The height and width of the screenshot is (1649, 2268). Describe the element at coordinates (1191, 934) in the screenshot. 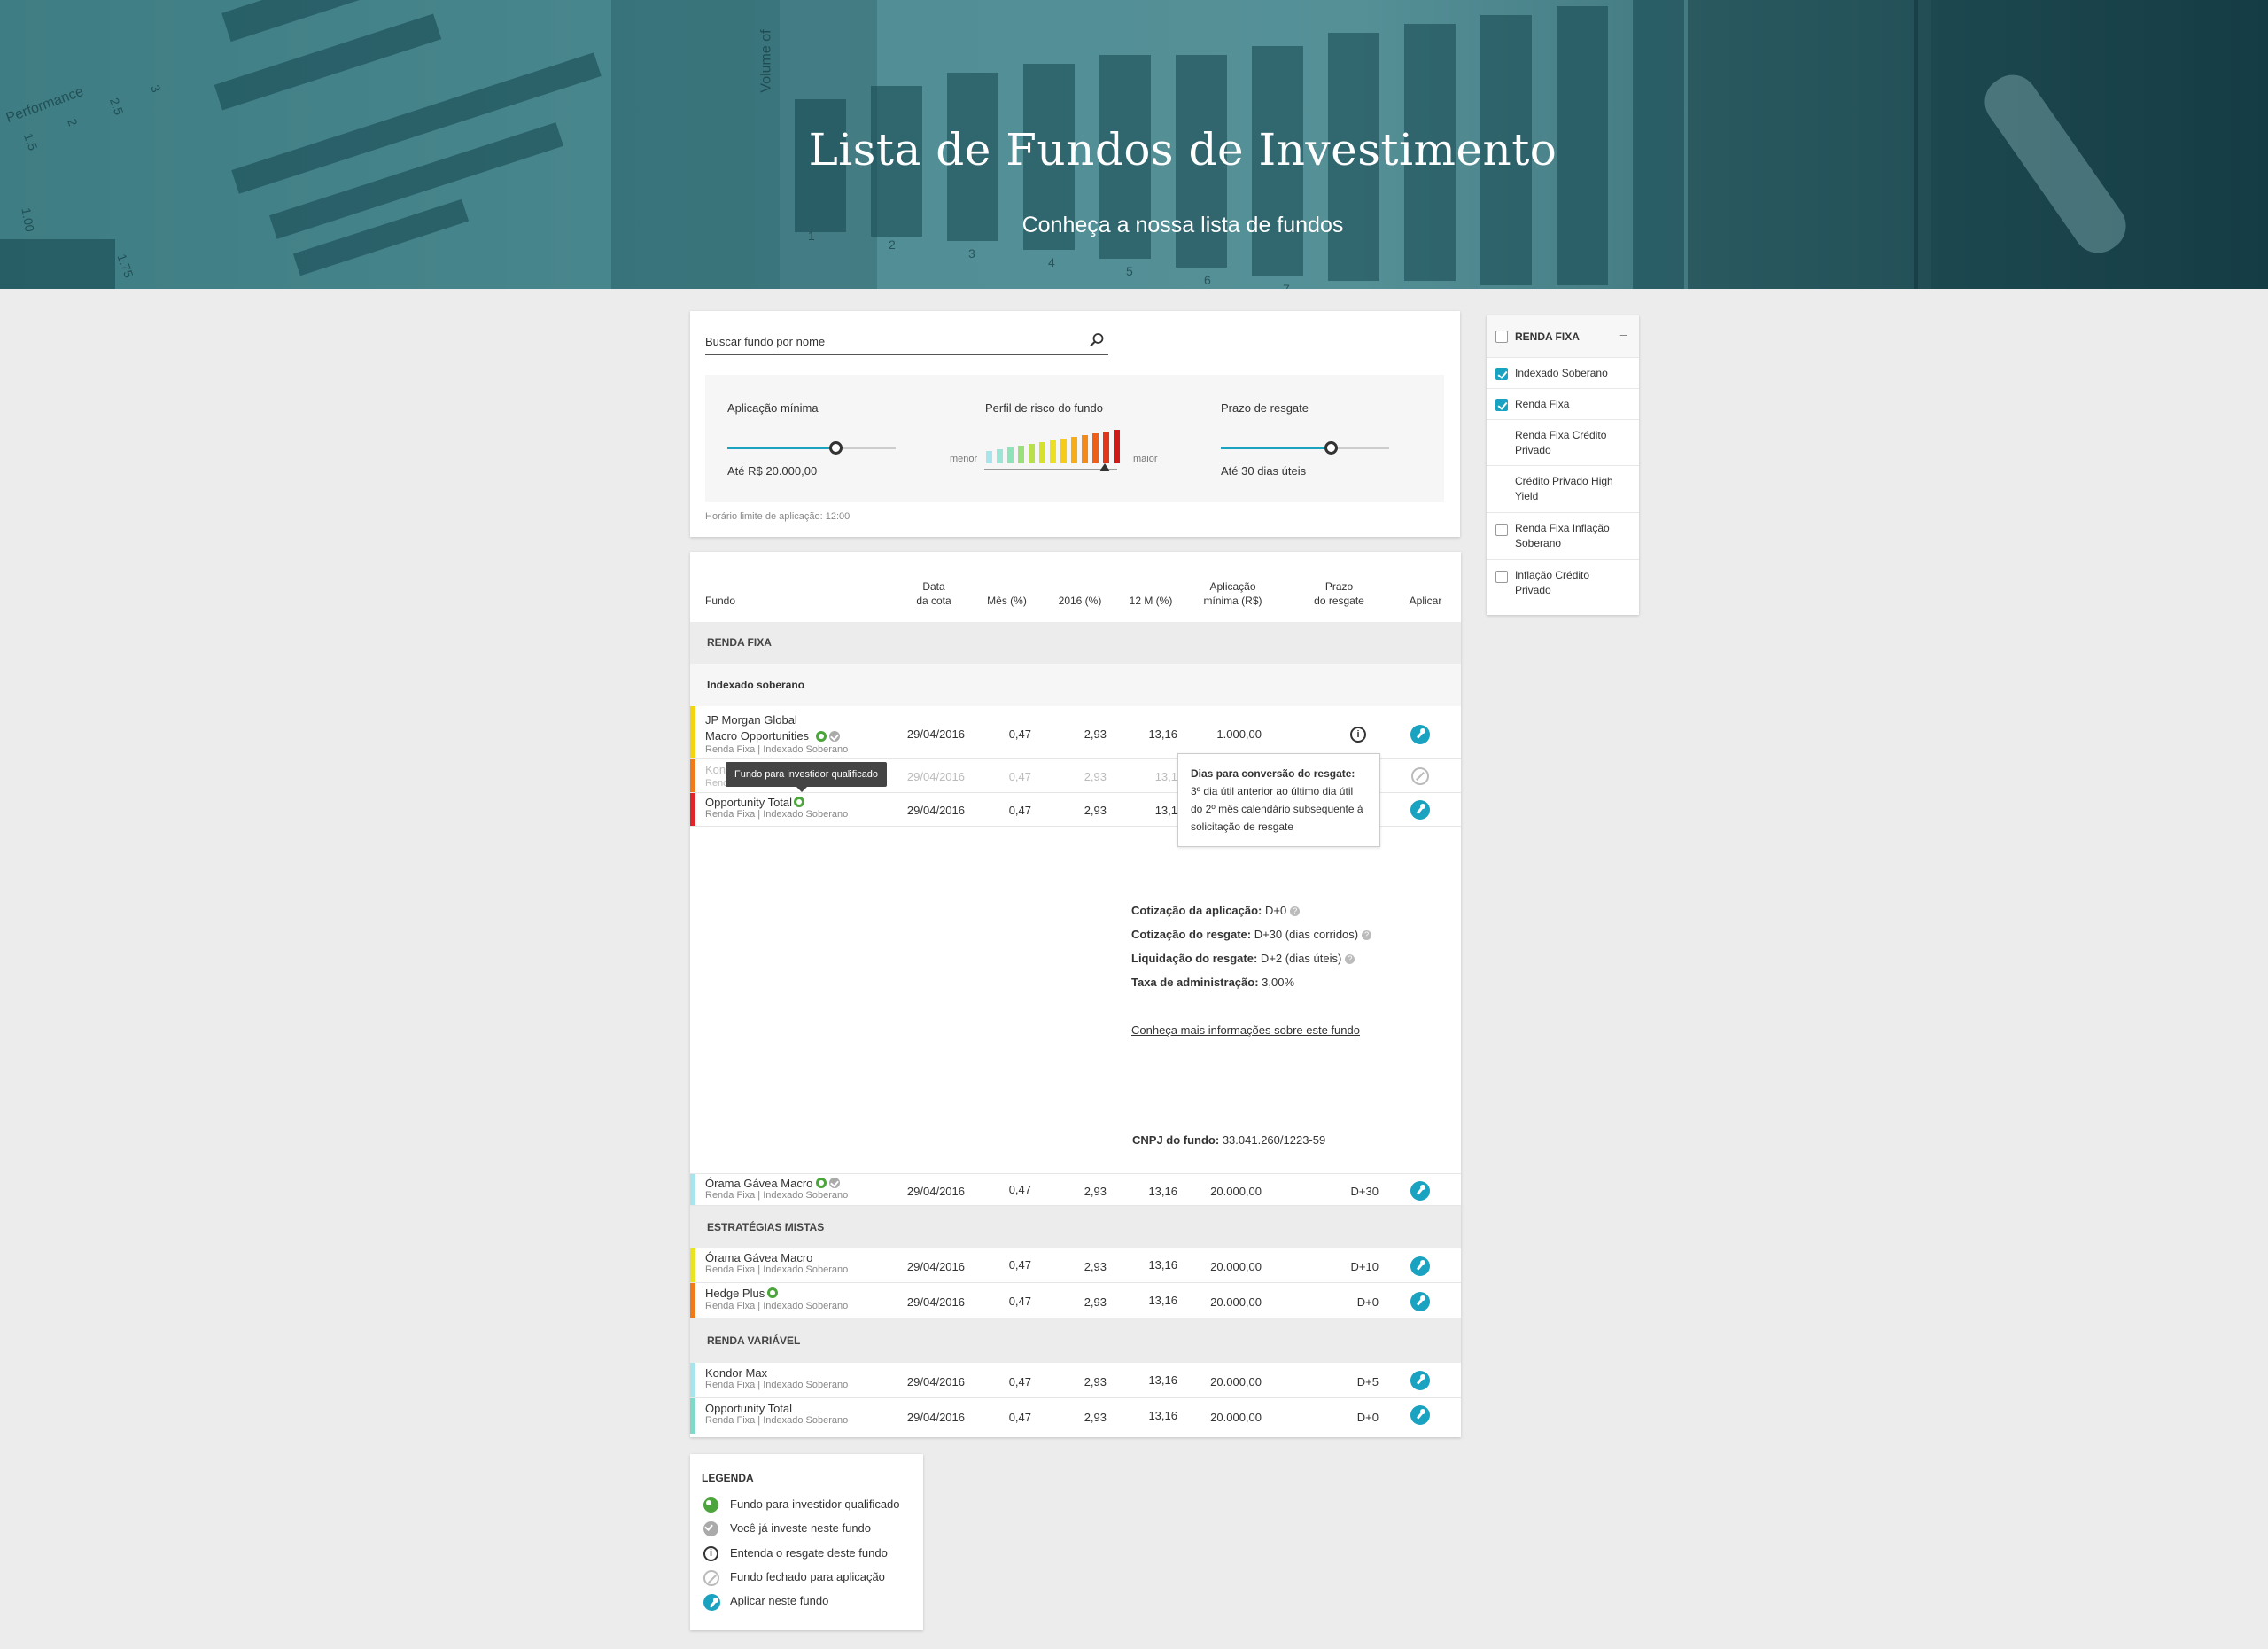

I see `detail-label: Cotização do resgate:` at that location.